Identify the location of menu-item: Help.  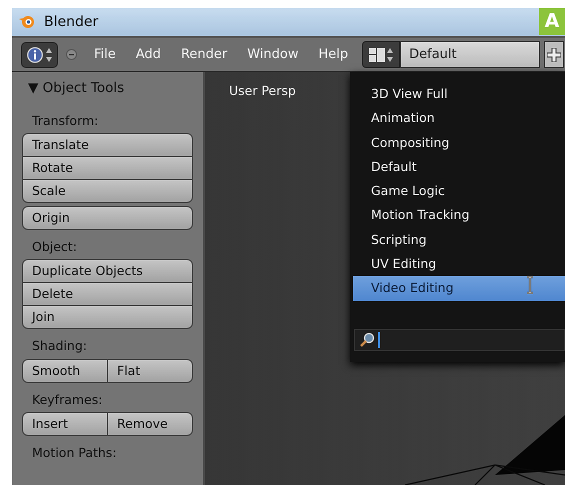
(333, 54).